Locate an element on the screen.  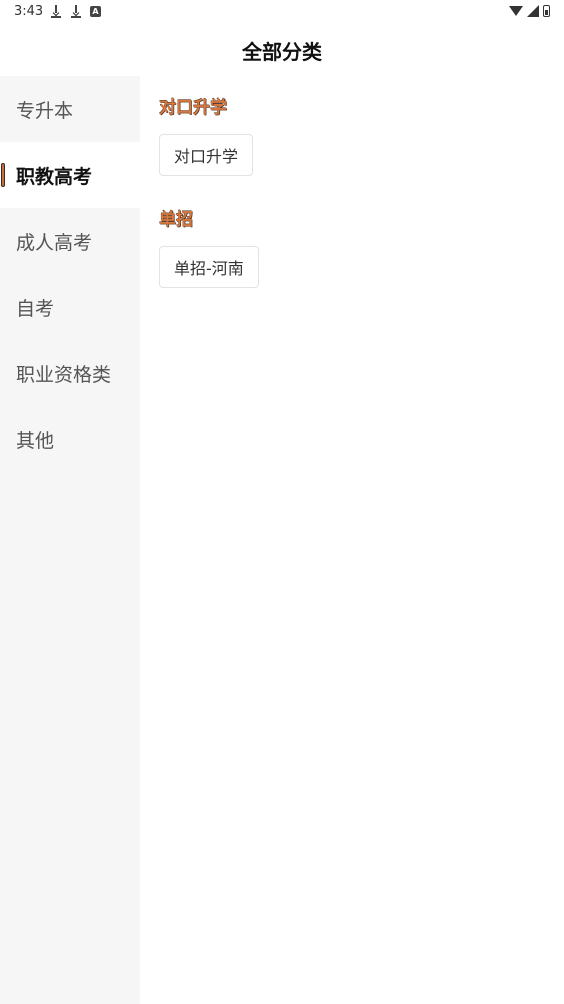
section-title: 单招 is located at coordinates (176, 220).